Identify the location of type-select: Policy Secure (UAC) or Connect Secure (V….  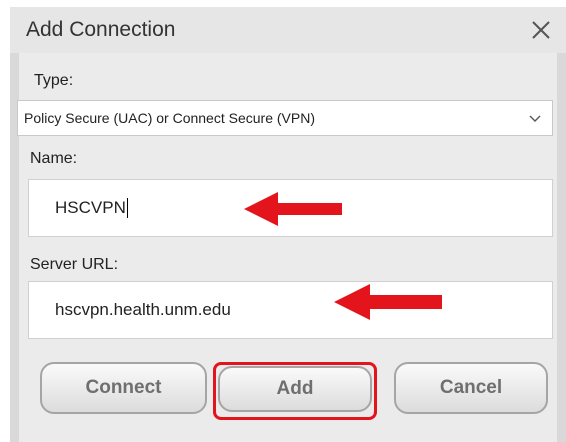
(285, 118).